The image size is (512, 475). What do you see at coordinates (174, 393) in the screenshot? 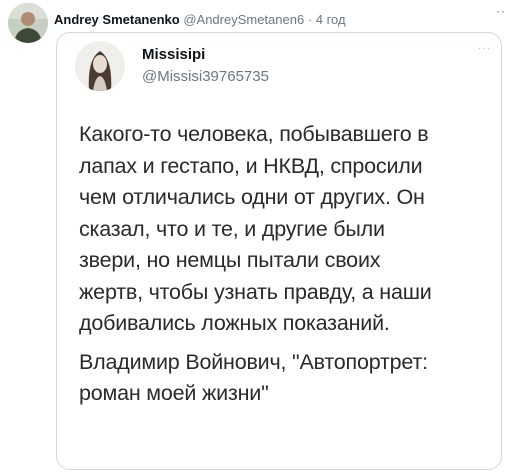
I see `citation-line: роман моей жизни"` at bounding box center [174, 393].